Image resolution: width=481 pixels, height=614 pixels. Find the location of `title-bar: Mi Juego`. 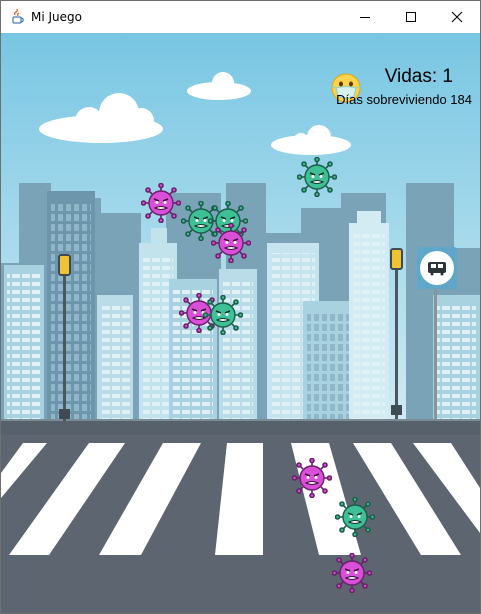

title-bar: Mi Juego is located at coordinates (240, 17).